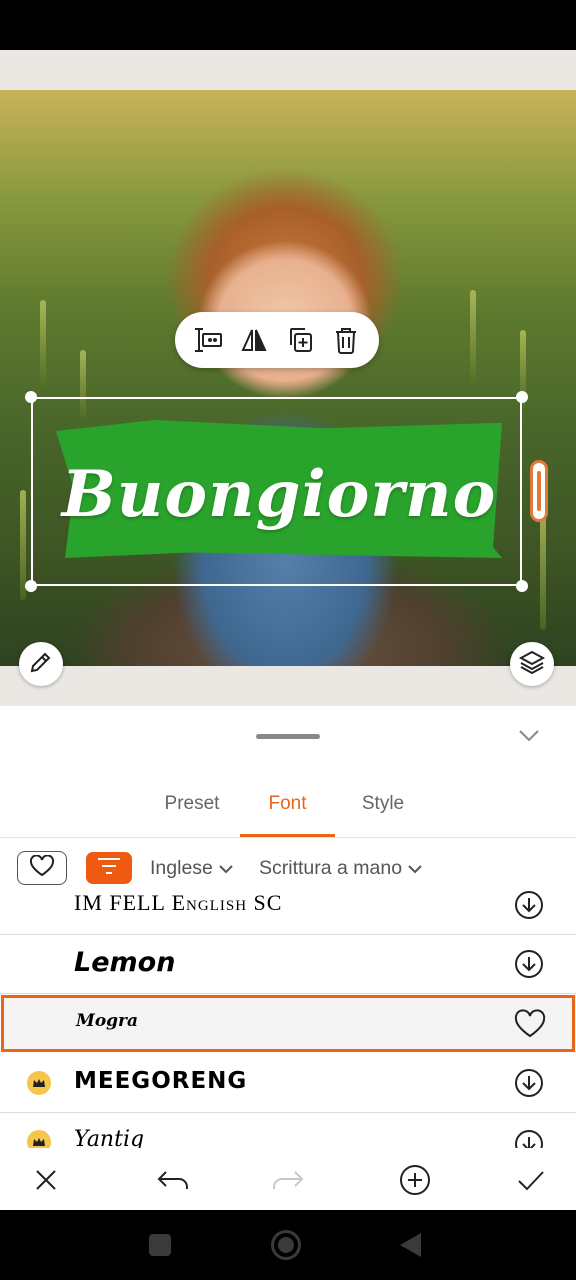 This screenshot has width=576, height=1280. I want to click on font-name: Mogra, so click(107, 1021).